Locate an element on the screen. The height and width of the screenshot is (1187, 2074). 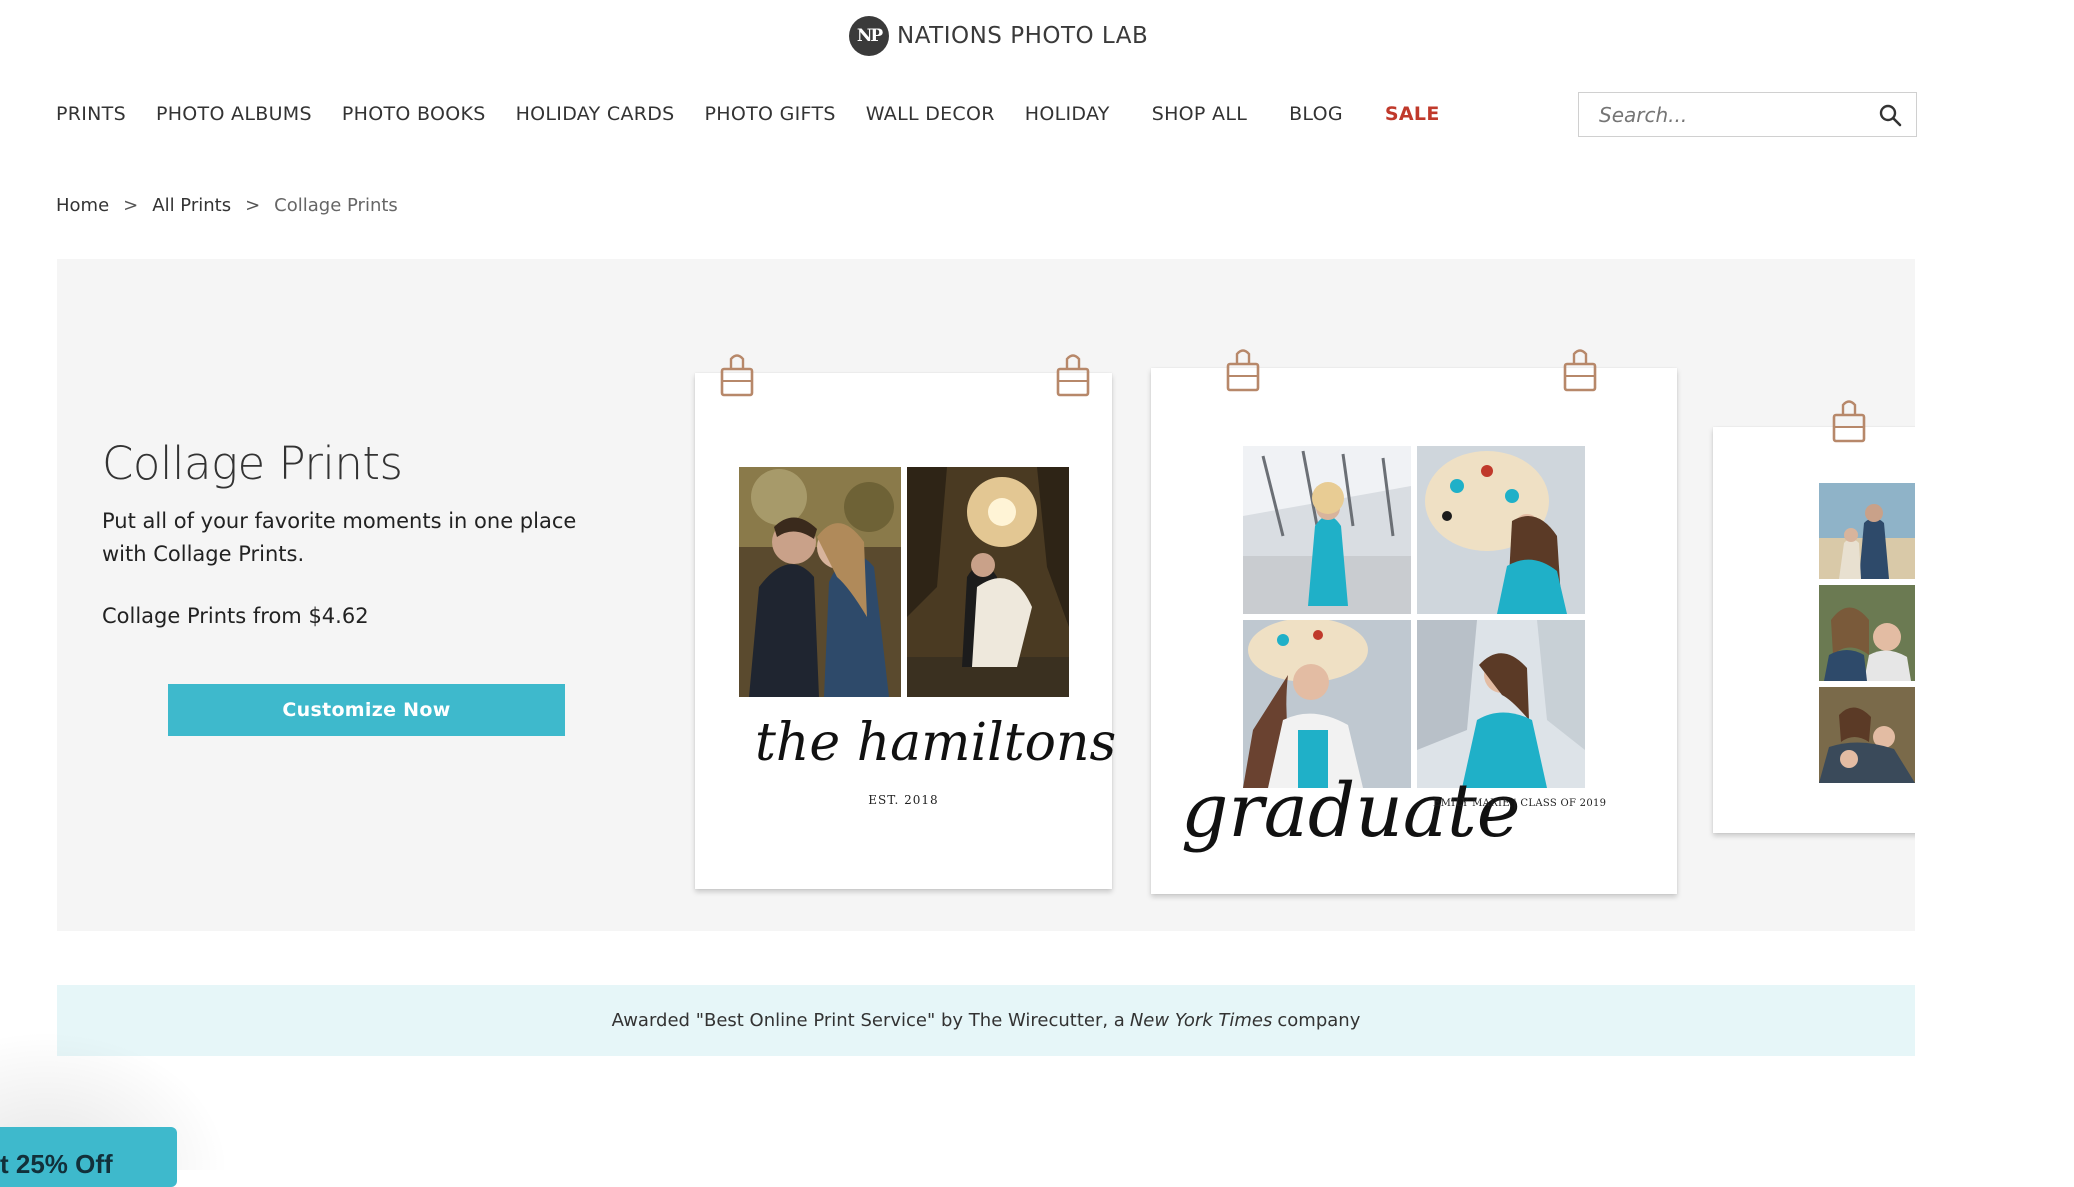
search-input is located at coordinates (1719, 114).